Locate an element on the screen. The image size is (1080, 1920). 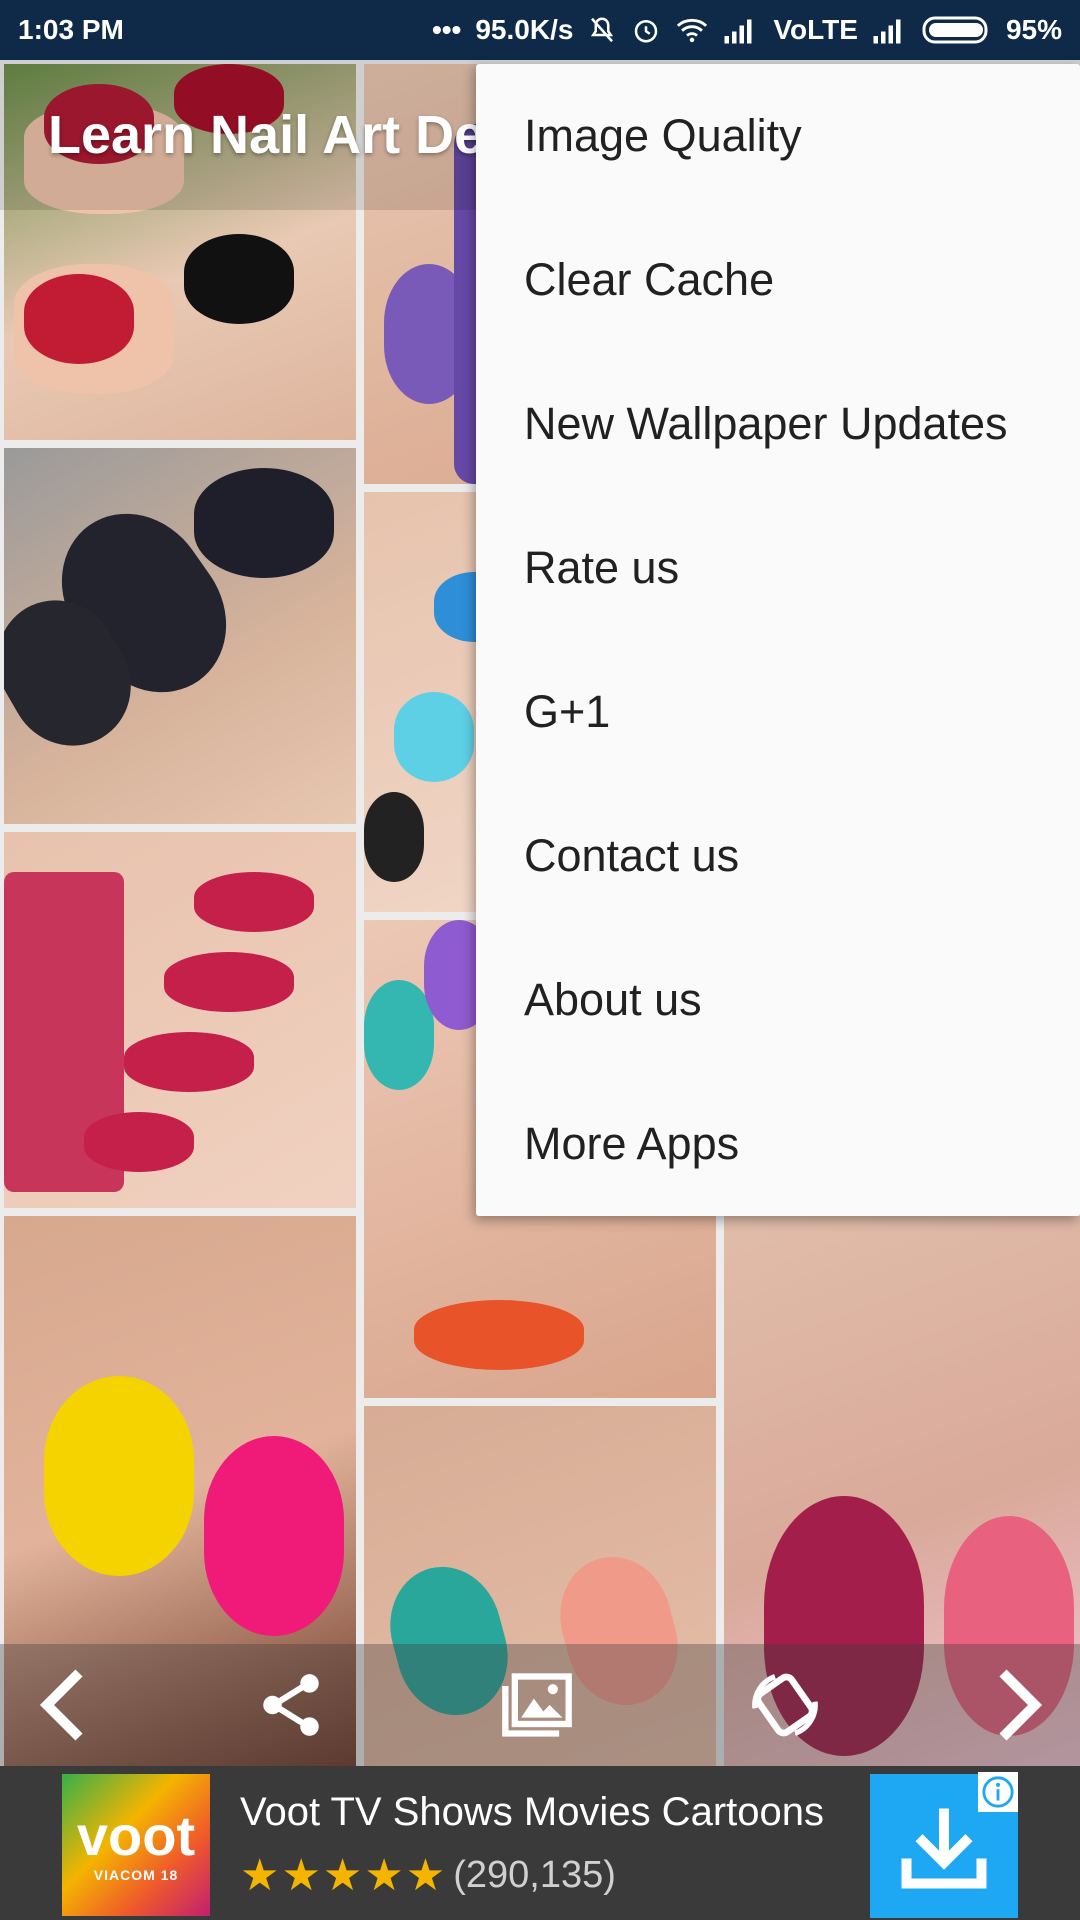
next-button is located at coordinates (1017, 1705).